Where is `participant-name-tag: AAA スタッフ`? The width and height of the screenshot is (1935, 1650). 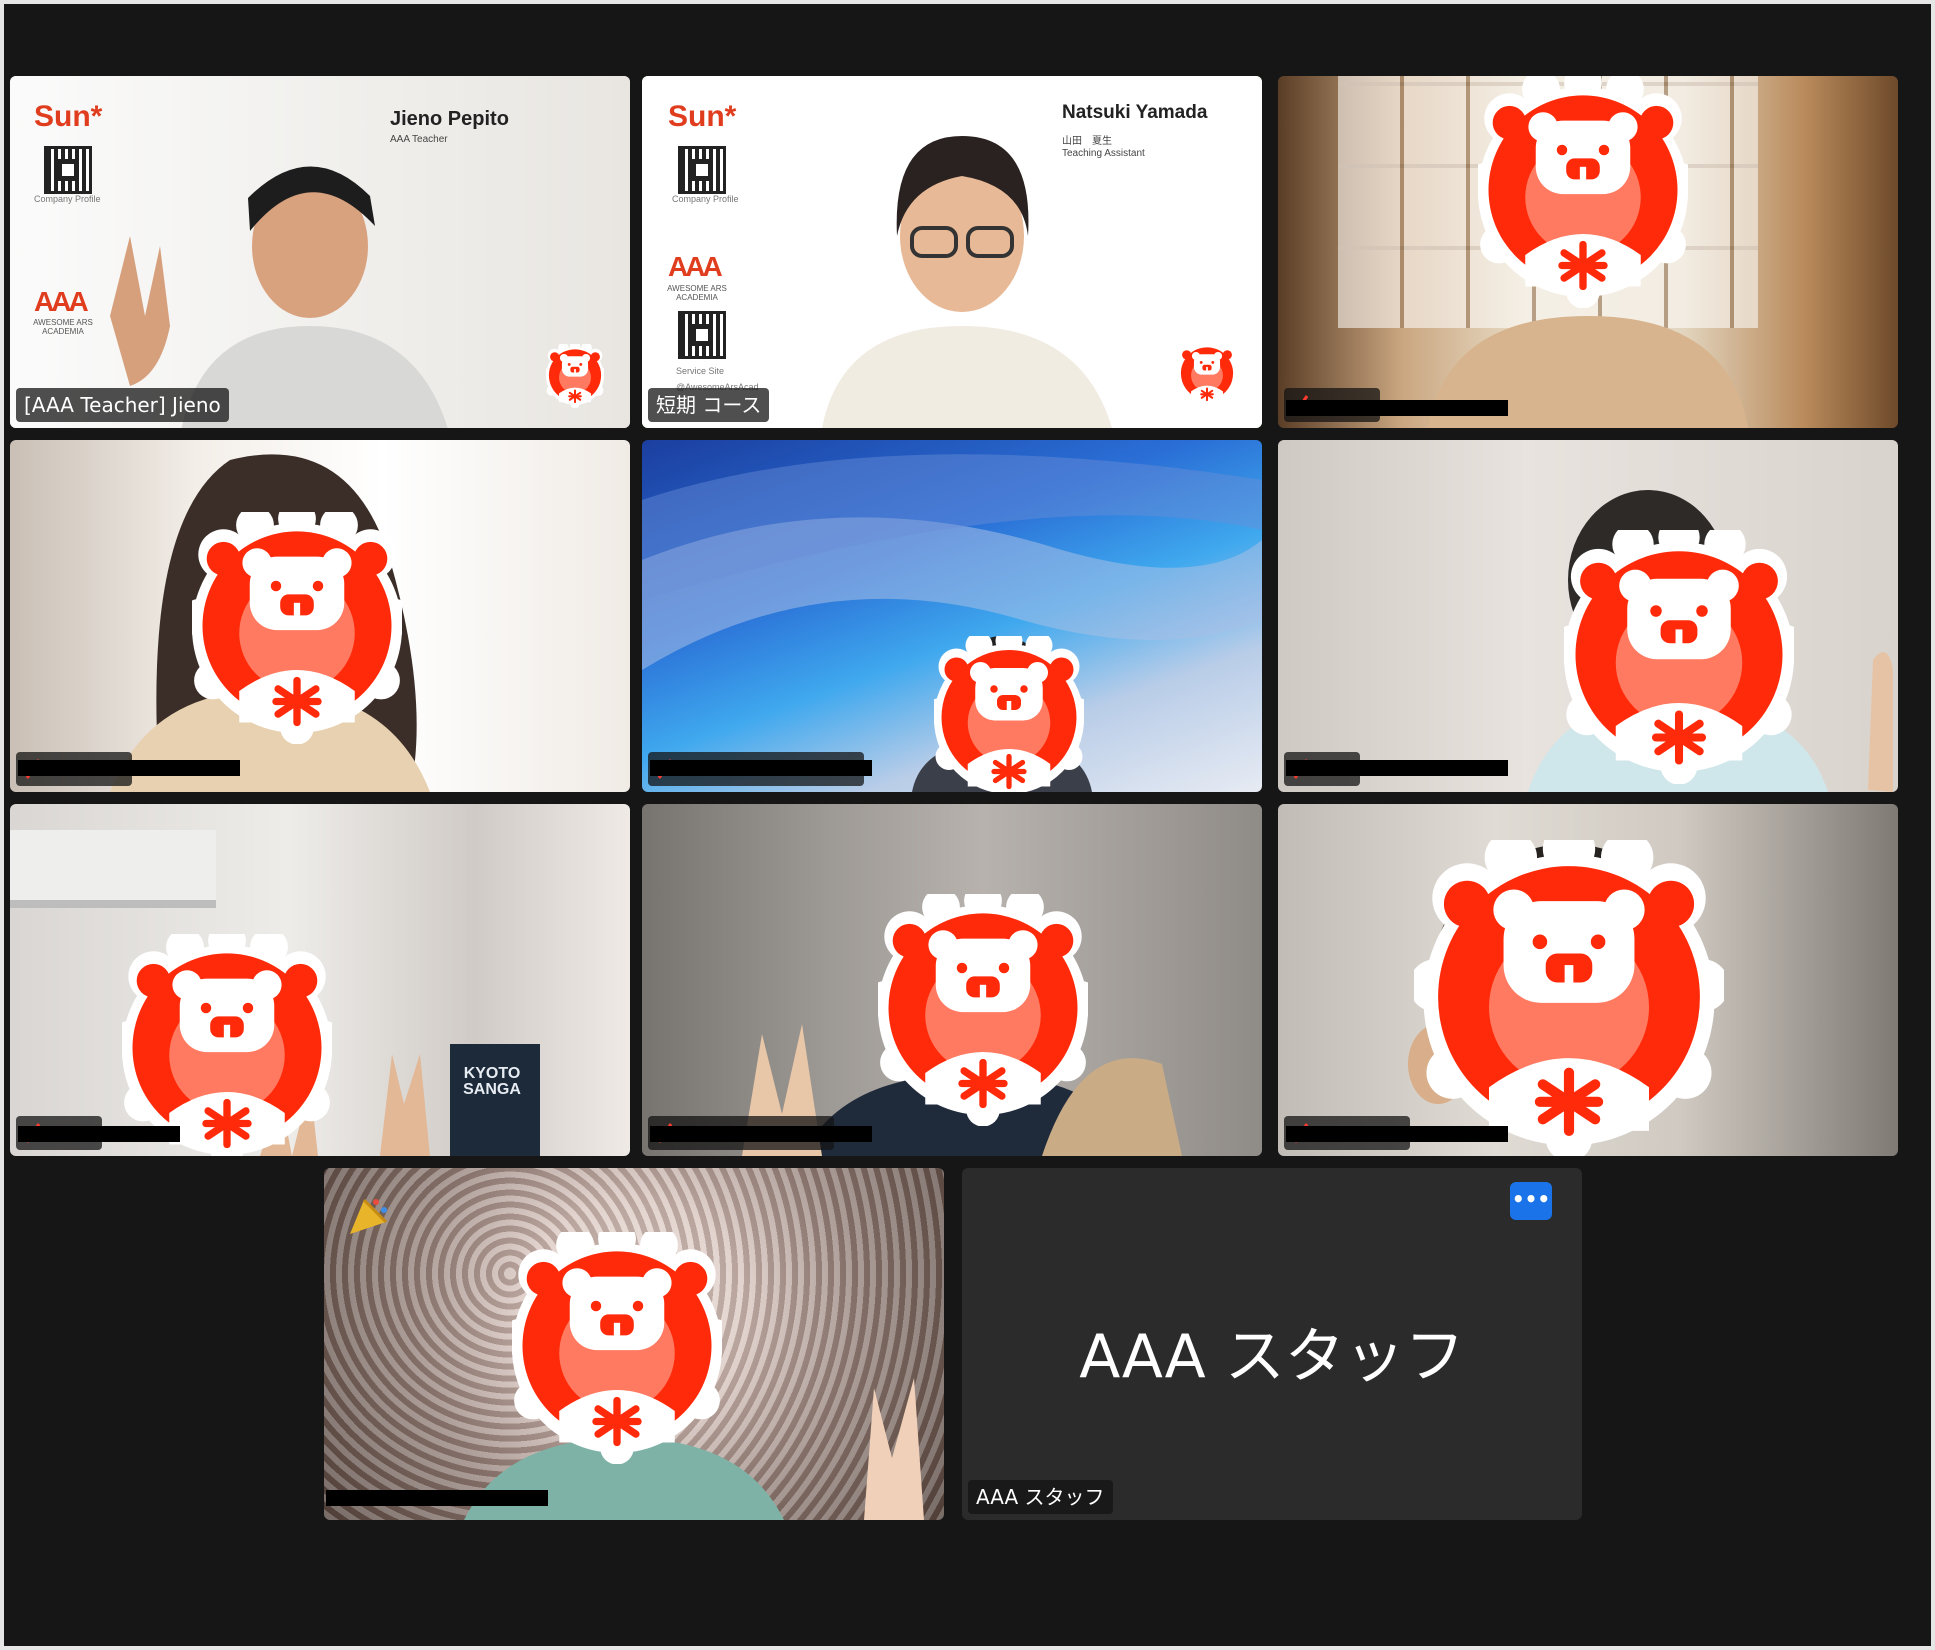 participant-name-tag: AAA スタッフ is located at coordinates (1040, 1497).